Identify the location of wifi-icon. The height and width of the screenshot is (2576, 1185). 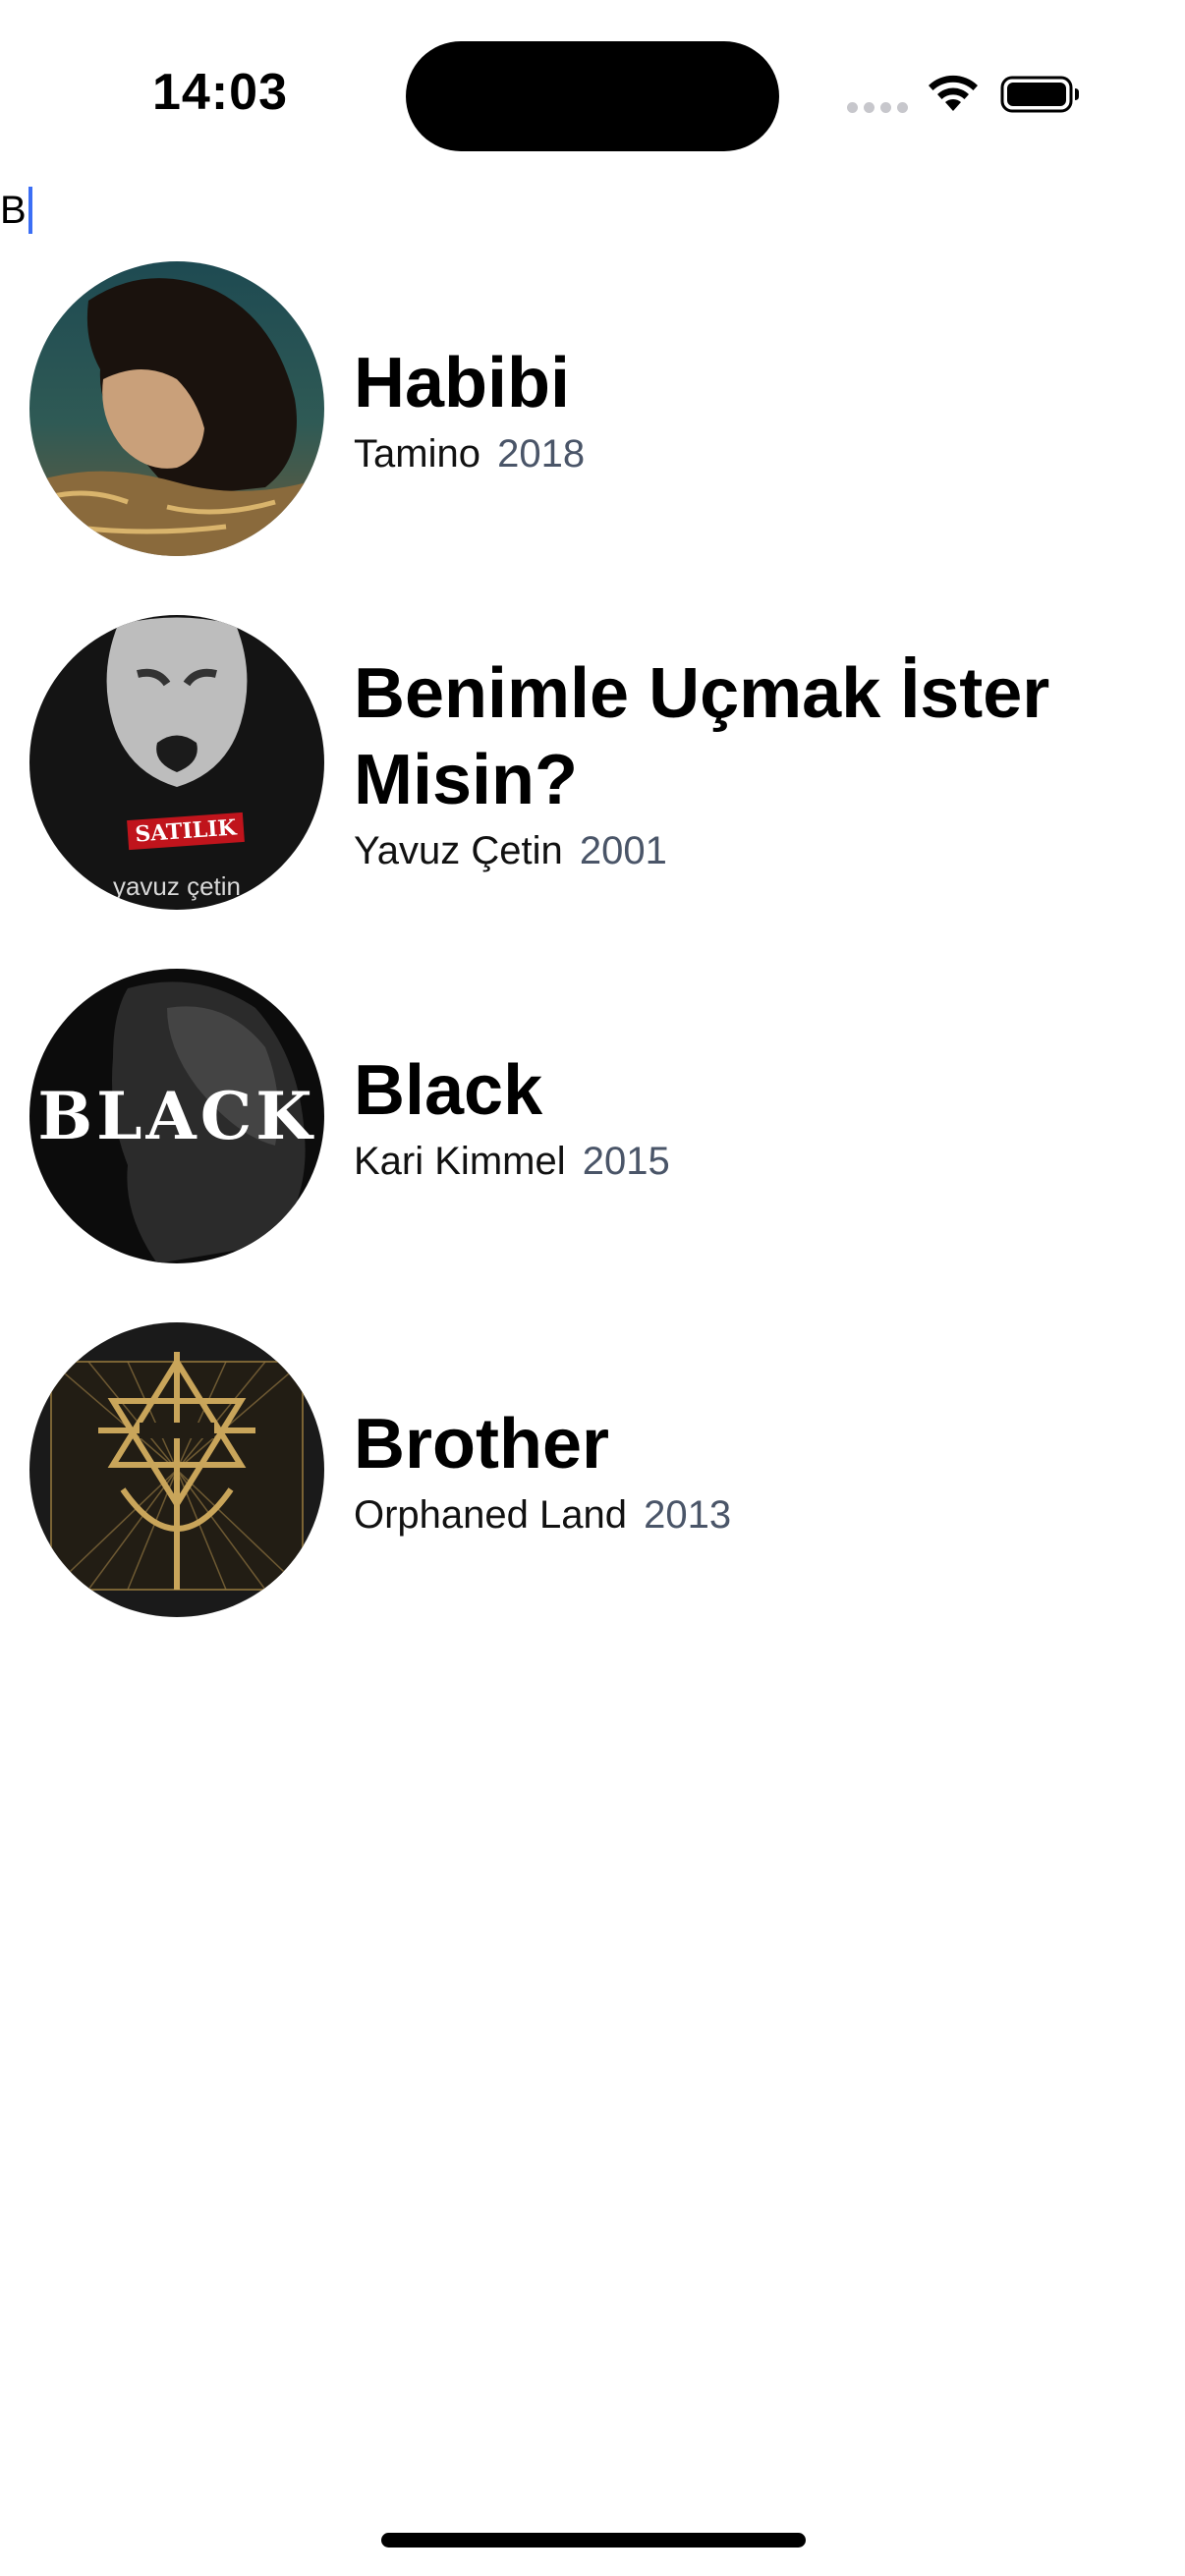
(954, 93).